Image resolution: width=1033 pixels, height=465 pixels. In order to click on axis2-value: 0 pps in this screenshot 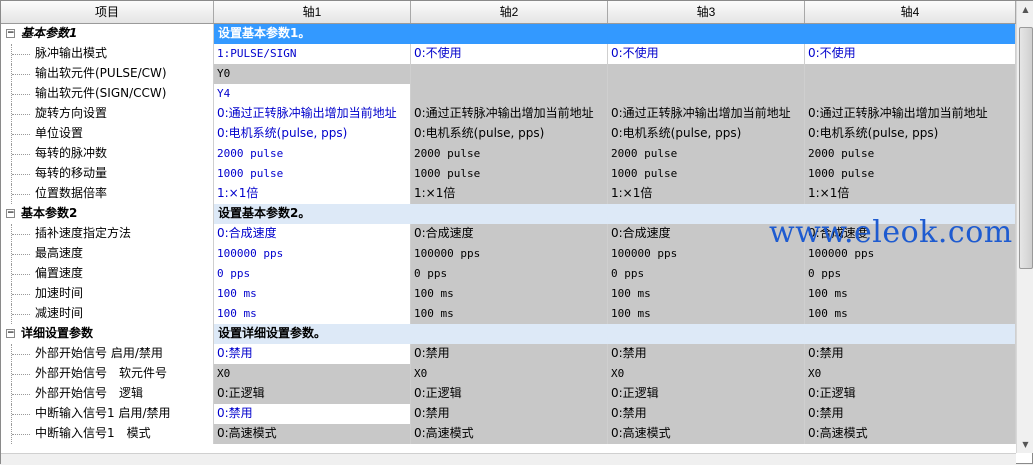, I will do `click(509, 274)`.